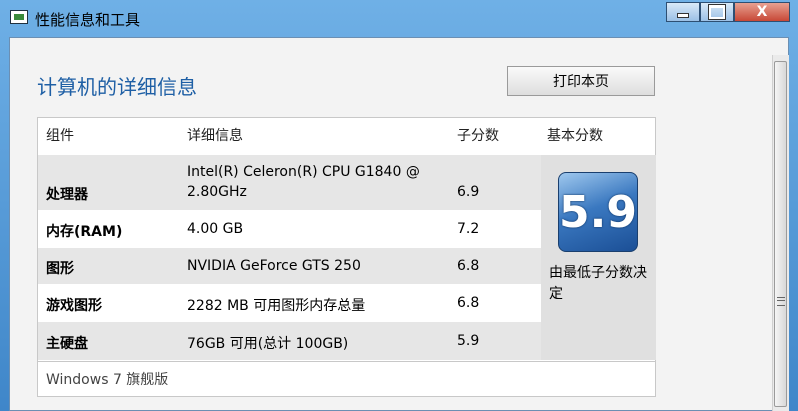 The image size is (798, 411). I want to click on base-score-value: 5.9, so click(598, 212).